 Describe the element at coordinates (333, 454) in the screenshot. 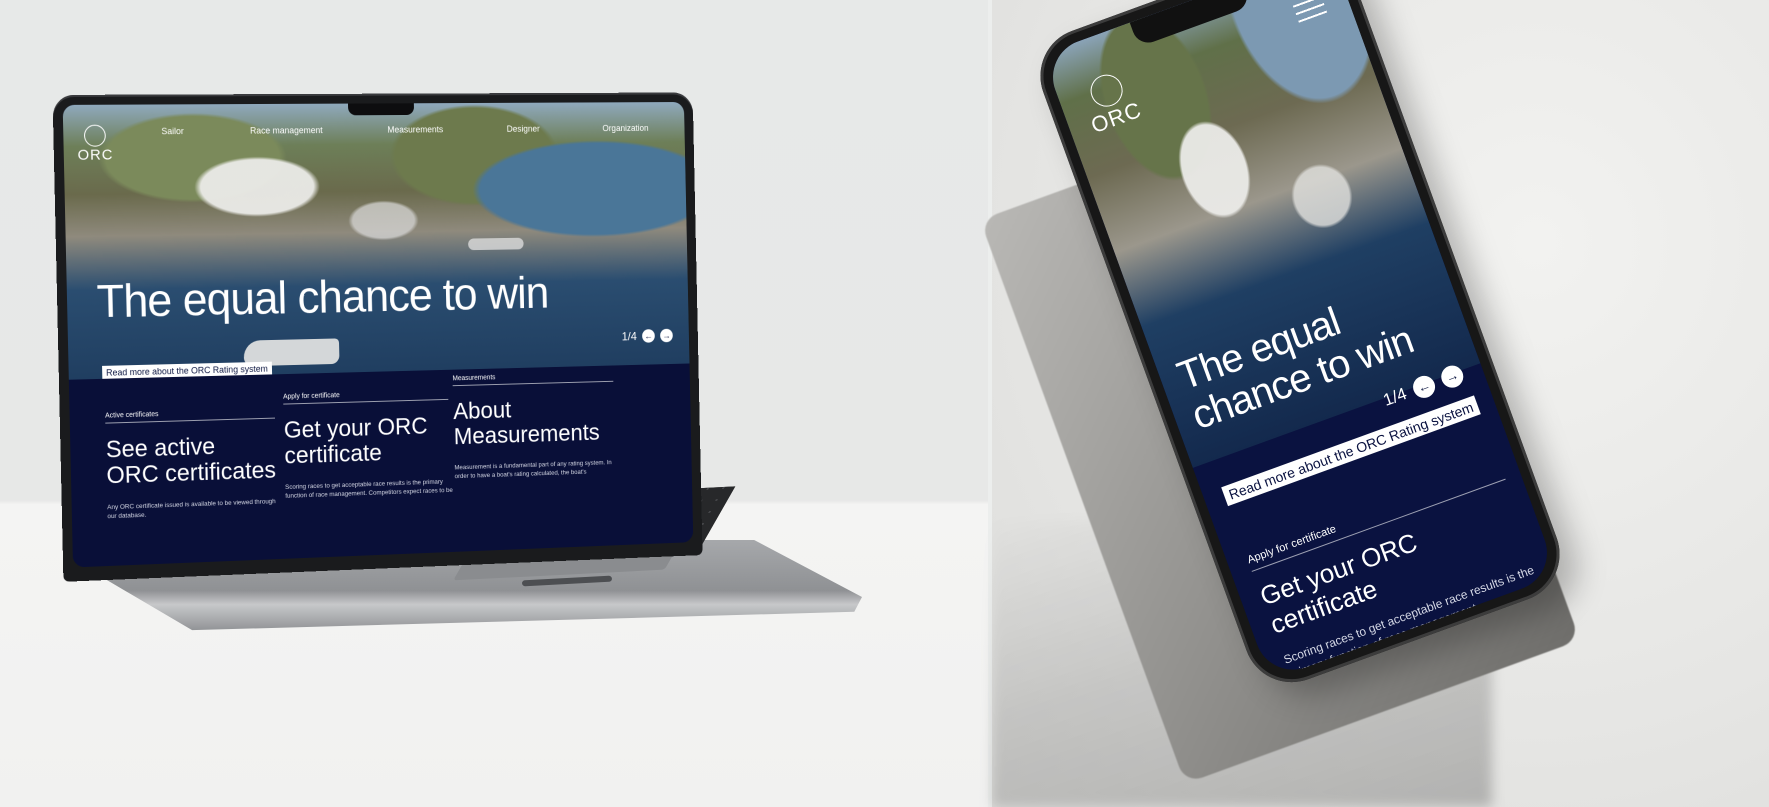

I see `card-heading-line: certificate` at that location.